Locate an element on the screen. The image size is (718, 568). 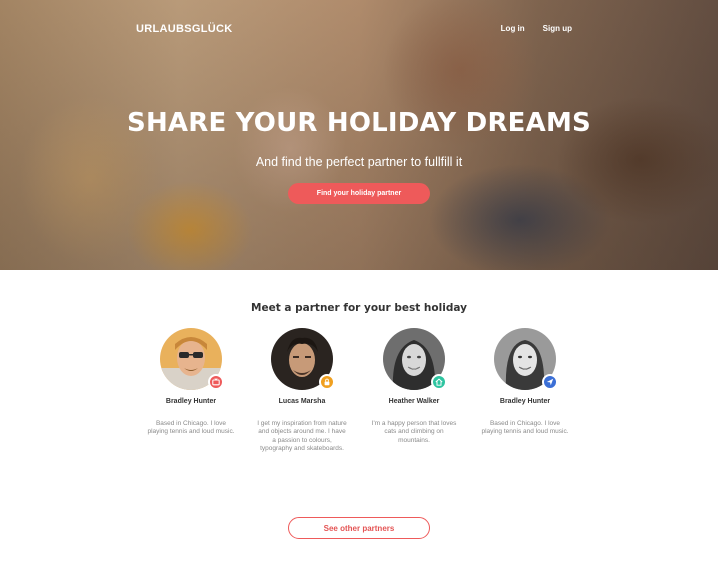
section-title: Meet a partner for your best holiday is located at coordinates (359, 308).